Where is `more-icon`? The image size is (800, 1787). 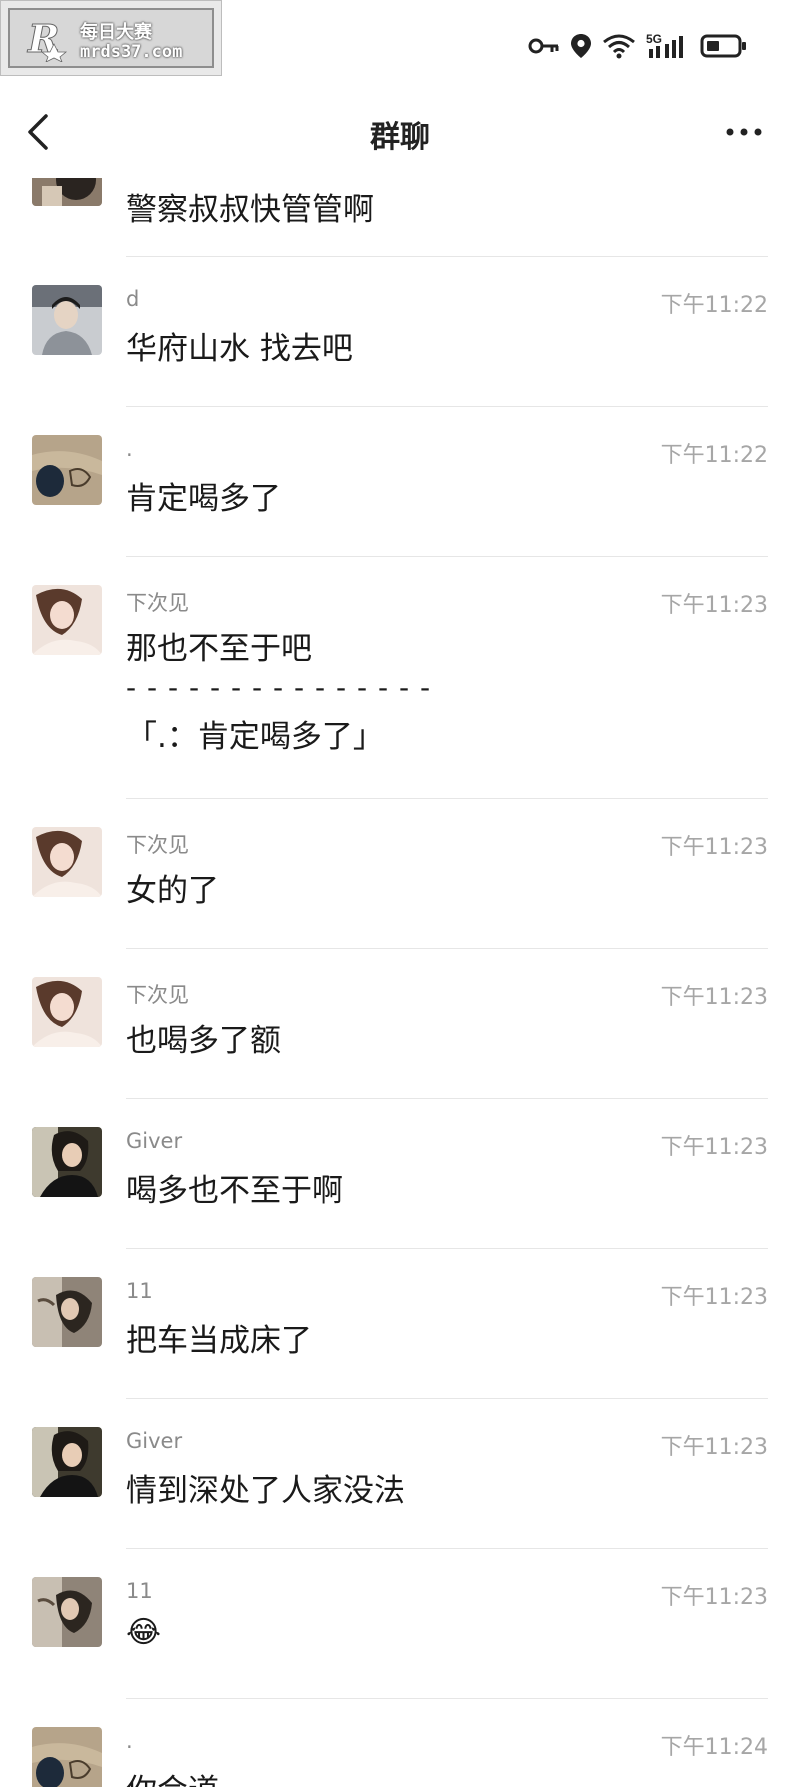
more-icon is located at coordinates (744, 132).